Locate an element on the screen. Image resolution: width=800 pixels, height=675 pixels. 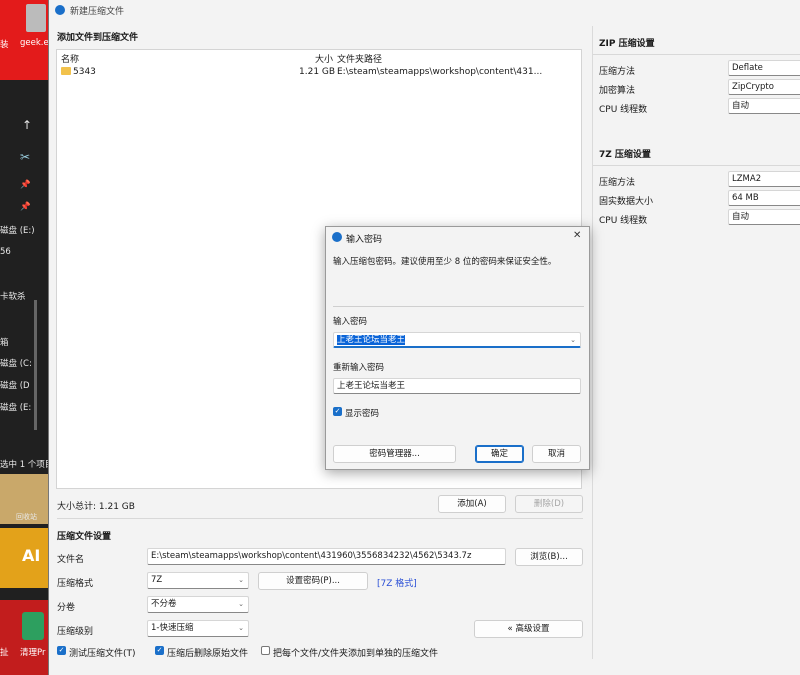
desktop-label-drive-d: 磁盘 (D is located at coordinates (15, 385).